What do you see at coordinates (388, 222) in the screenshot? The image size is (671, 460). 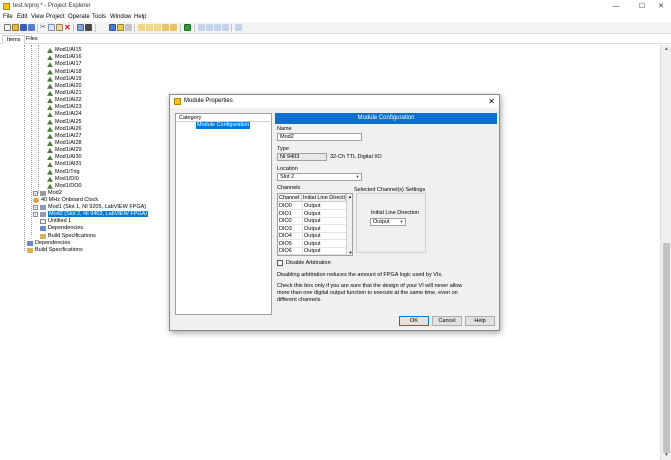 I see `initial-direction-dropdown: Output ▼` at bounding box center [388, 222].